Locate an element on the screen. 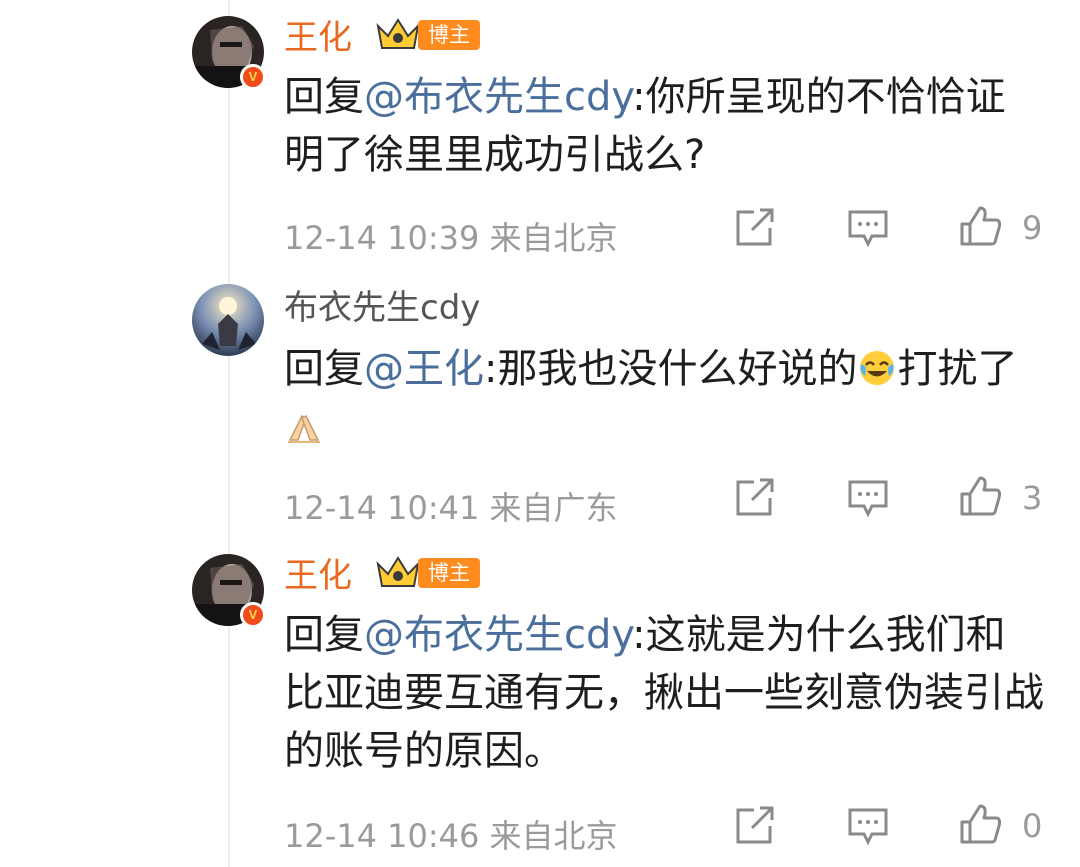  comment-body: :那我也没什么好说的 is located at coordinates (671, 369).